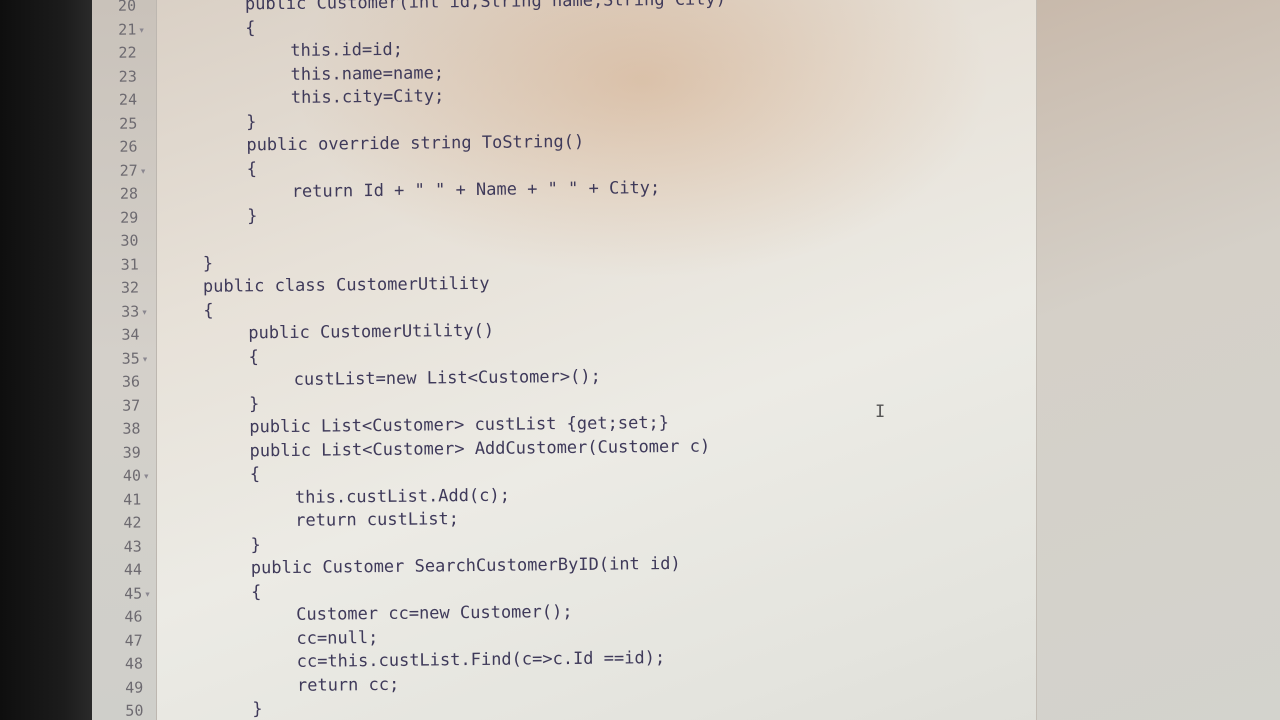 This screenshot has width=1280, height=720. Describe the element at coordinates (133, 616) in the screenshot. I see `line-number: 46` at that location.